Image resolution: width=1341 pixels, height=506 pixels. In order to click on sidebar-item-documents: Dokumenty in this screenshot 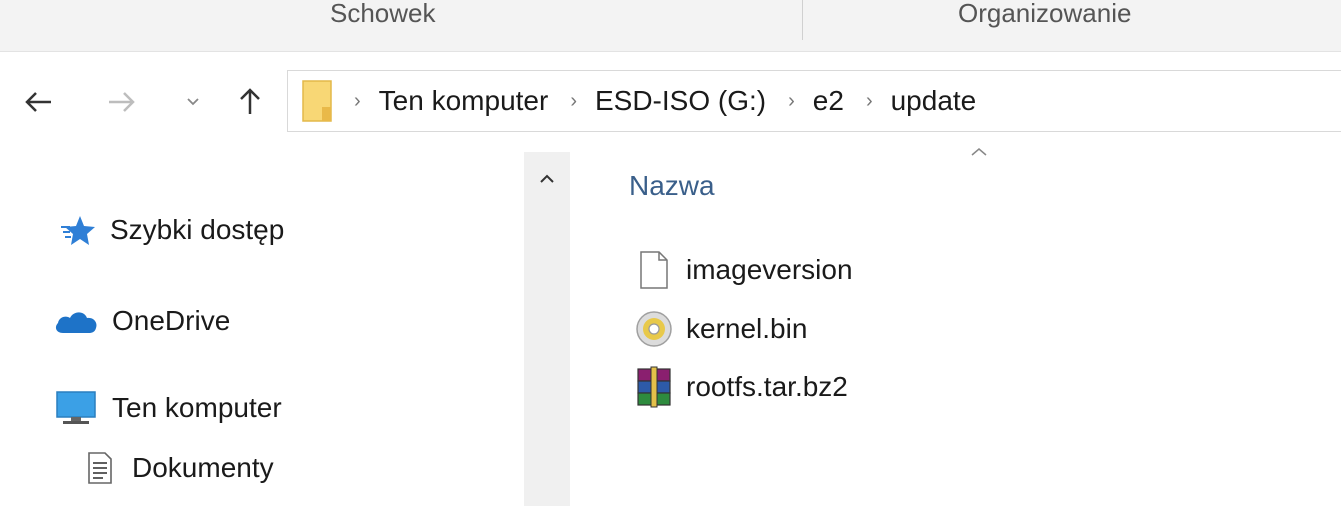, I will do `click(177, 468)`.